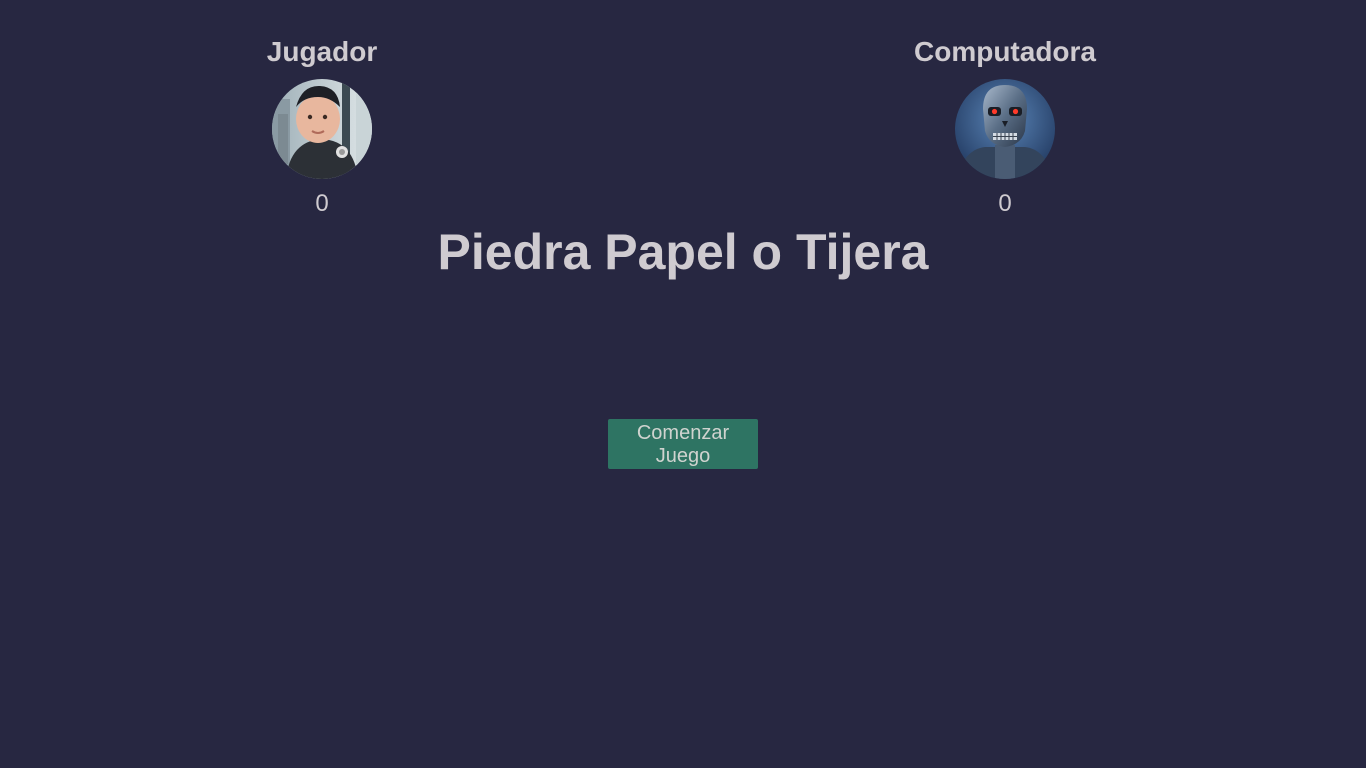 The image size is (1366, 768). What do you see at coordinates (322, 51) in the screenshot?
I see `player-name: Jugador` at bounding box center [322, 51].